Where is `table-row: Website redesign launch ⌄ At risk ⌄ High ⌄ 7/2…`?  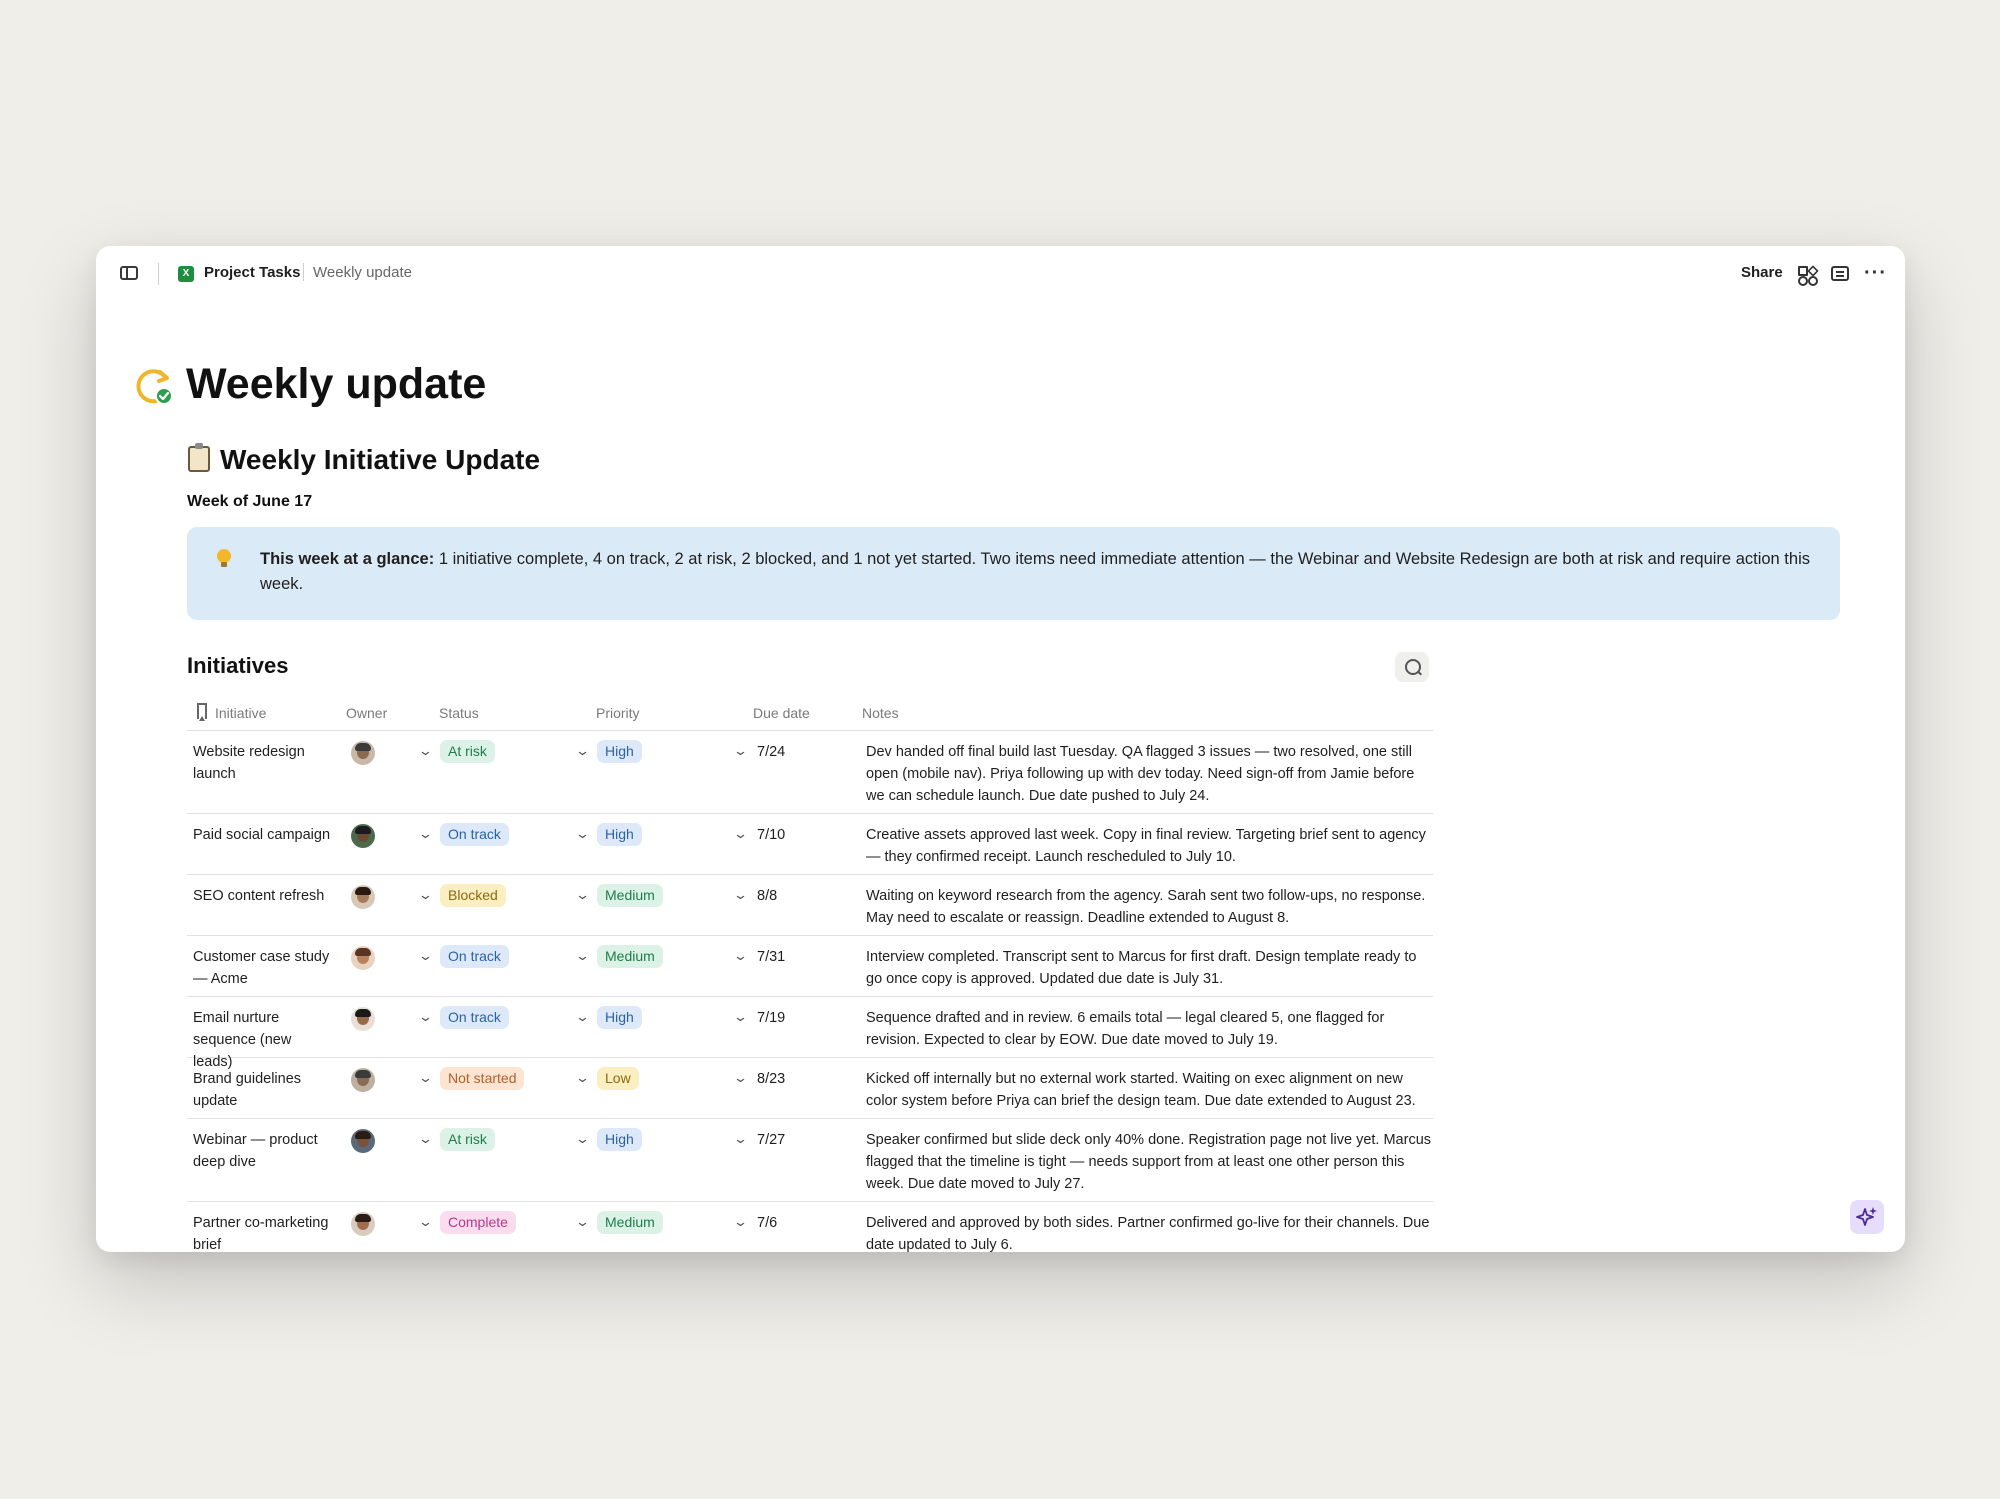 table-row: Website redesign launch ⌄ At risk ⌄ High ⌄ 7/2… is located at coordinates (810, 772).